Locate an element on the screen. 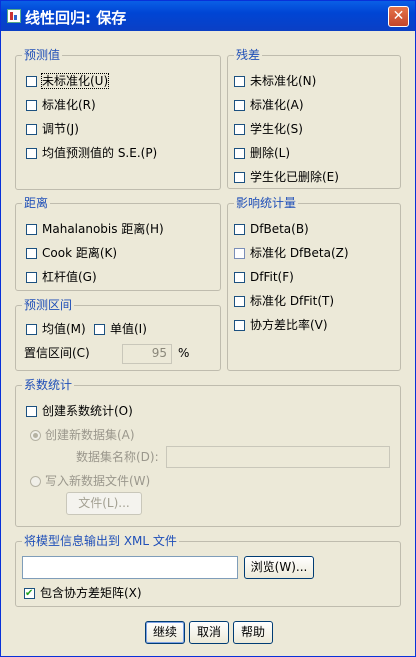  checkbox-label: 标准化 DfBeta(Z) is located at coordinates (299, 253).